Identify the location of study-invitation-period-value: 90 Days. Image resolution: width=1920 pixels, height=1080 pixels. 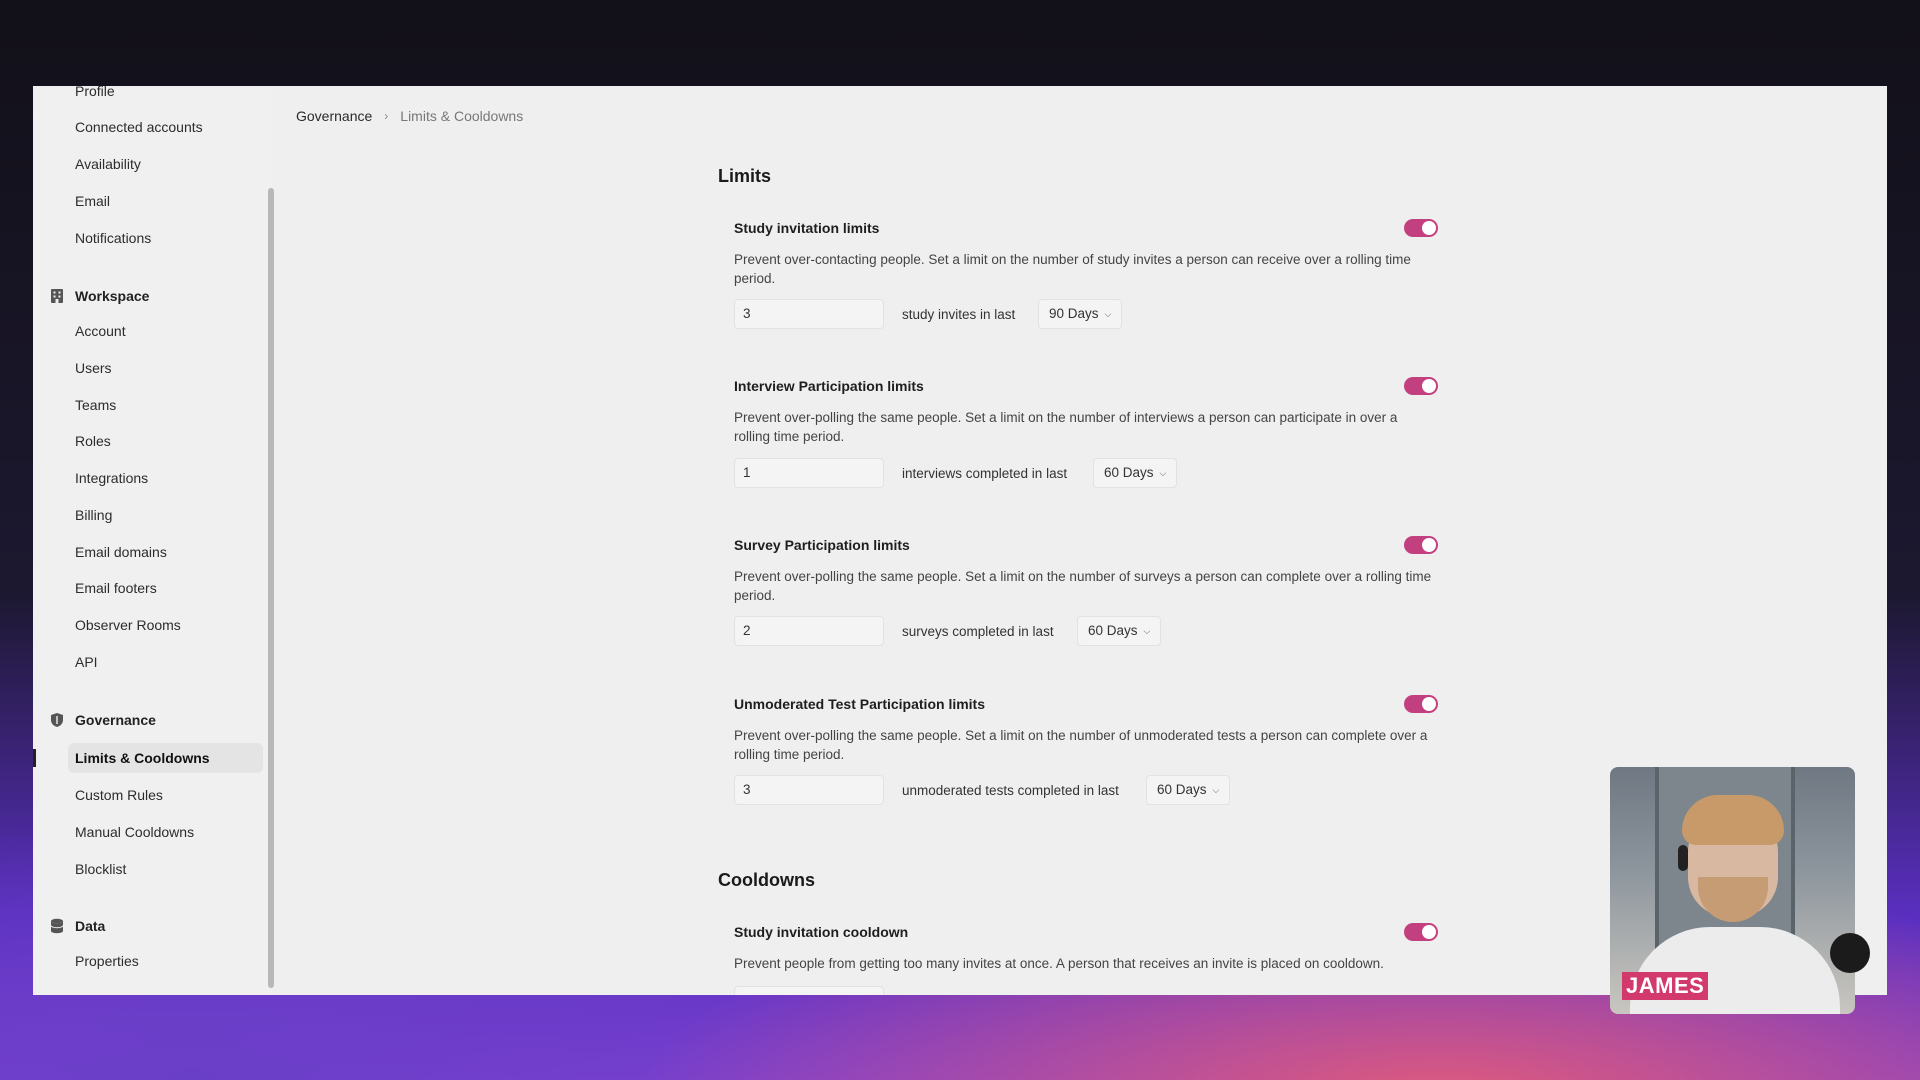
(1074, 313).